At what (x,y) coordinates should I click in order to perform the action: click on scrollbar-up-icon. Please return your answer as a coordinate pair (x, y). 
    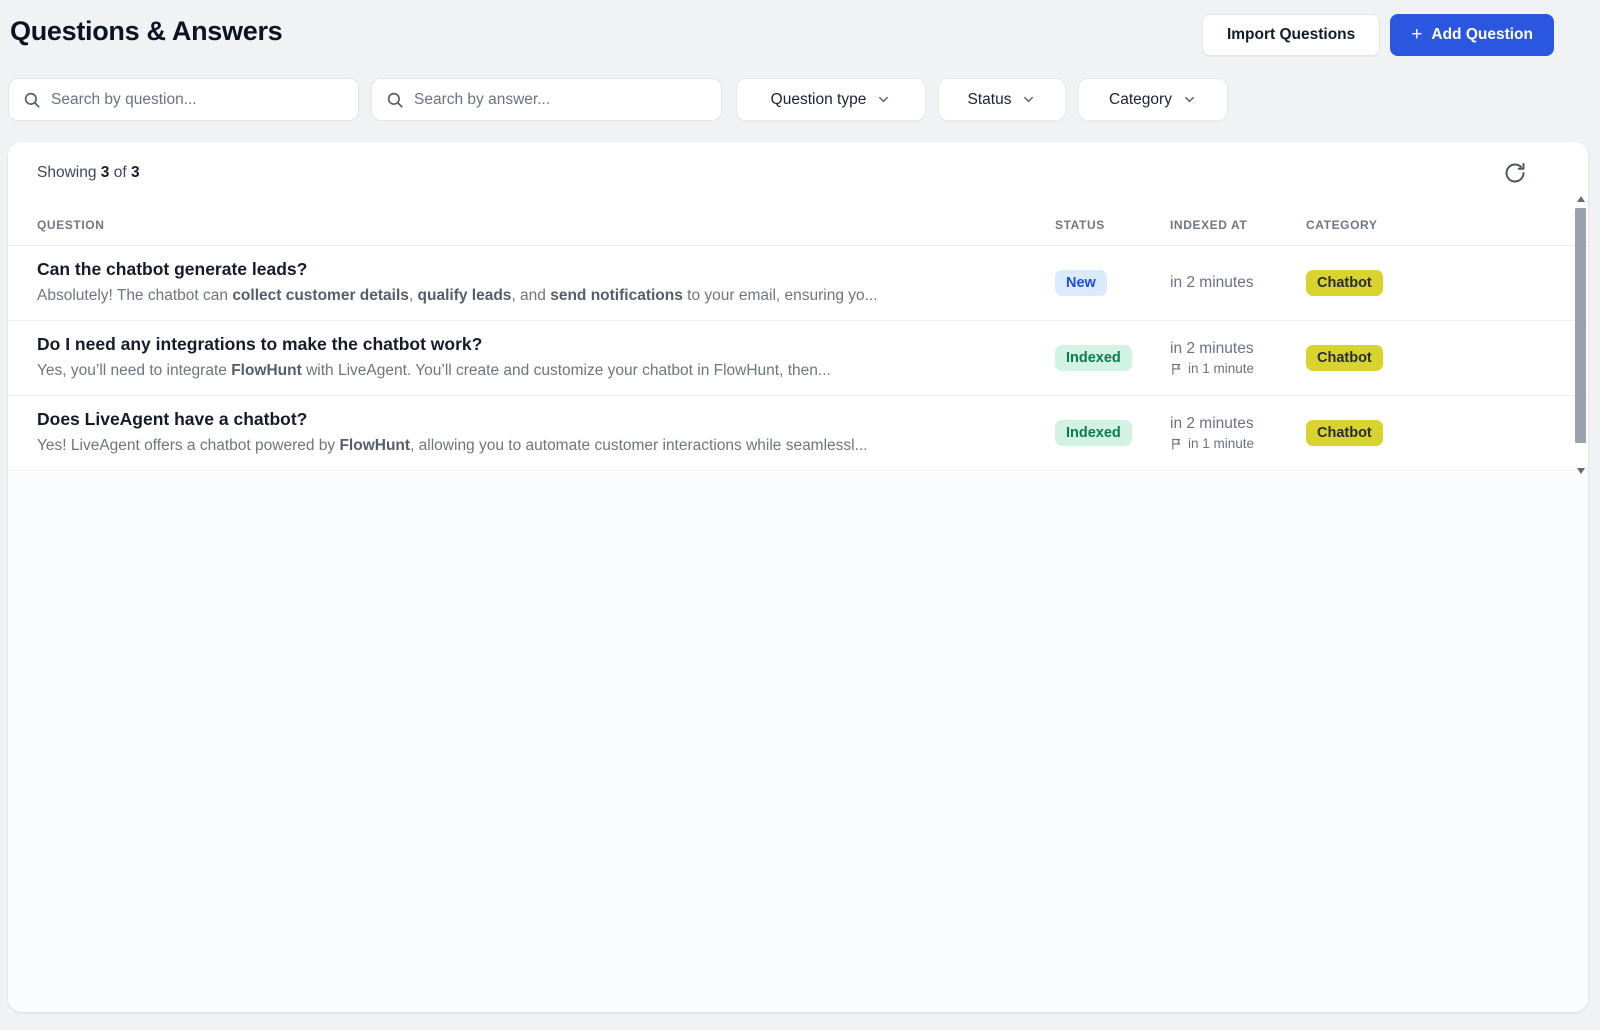
    Looking at the image, I should click on (1580, 199).